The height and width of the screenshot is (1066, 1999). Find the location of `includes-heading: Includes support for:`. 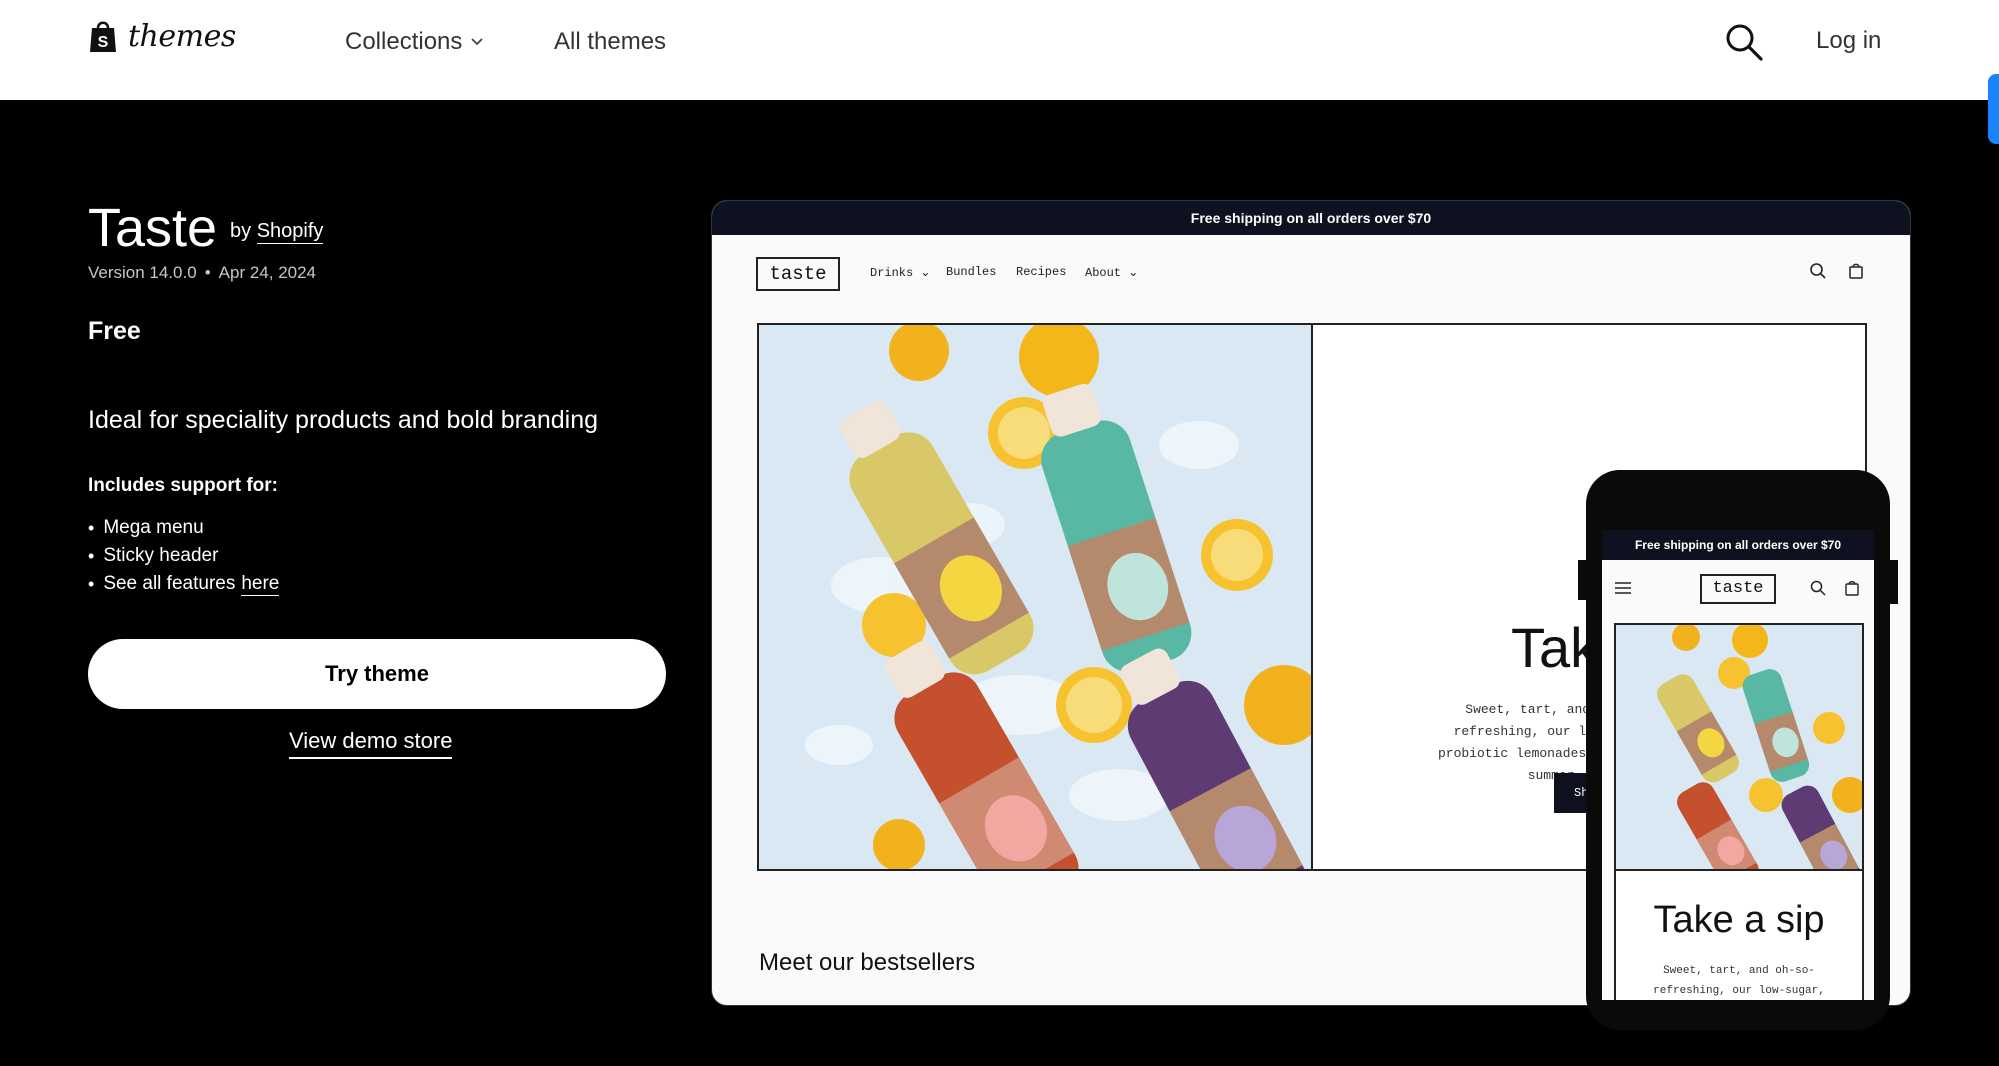

includes-heading: Includes support for: is located at coordinates (183, 485).